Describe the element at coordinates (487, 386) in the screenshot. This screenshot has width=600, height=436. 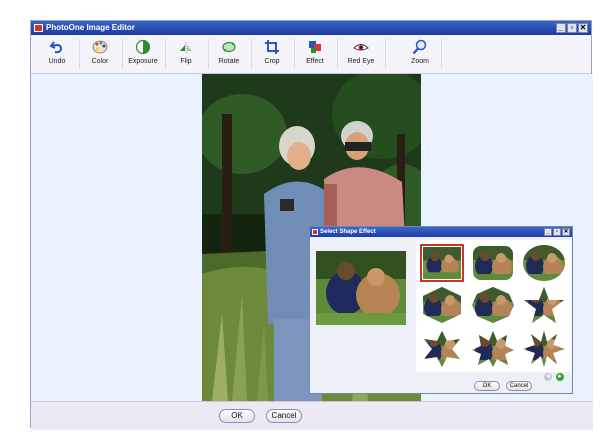
I see `dialog-ok-button: OK` at that location.